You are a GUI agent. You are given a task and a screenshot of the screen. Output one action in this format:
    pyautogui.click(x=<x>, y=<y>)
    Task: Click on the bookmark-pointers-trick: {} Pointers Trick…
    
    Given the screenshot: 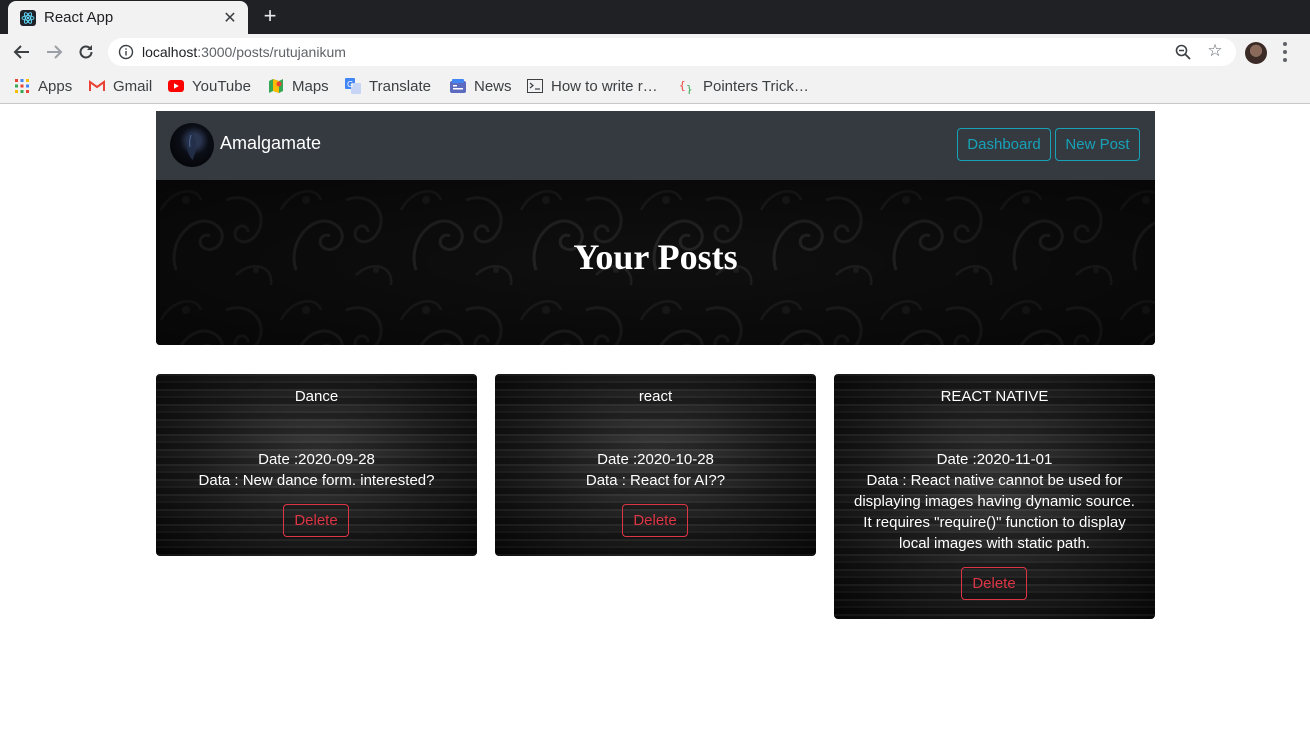 What is the action you would take?
    pyautogui.click(x=744, y=86)
    